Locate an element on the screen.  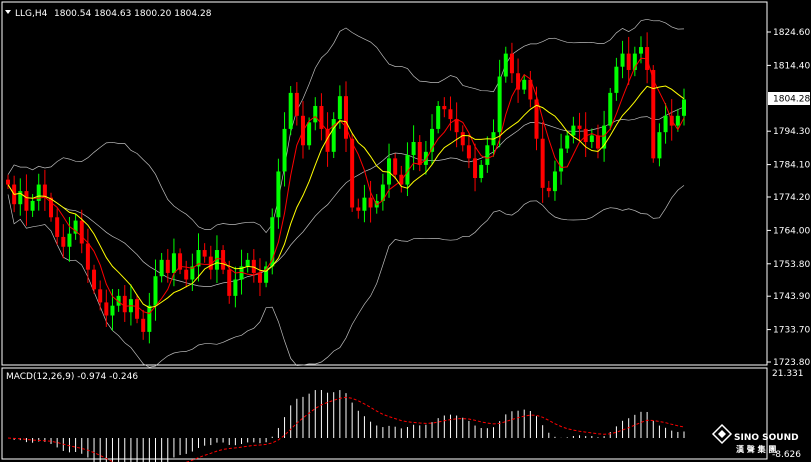
symbol-label: LLG,H4 is located at coordinates (31, 14).